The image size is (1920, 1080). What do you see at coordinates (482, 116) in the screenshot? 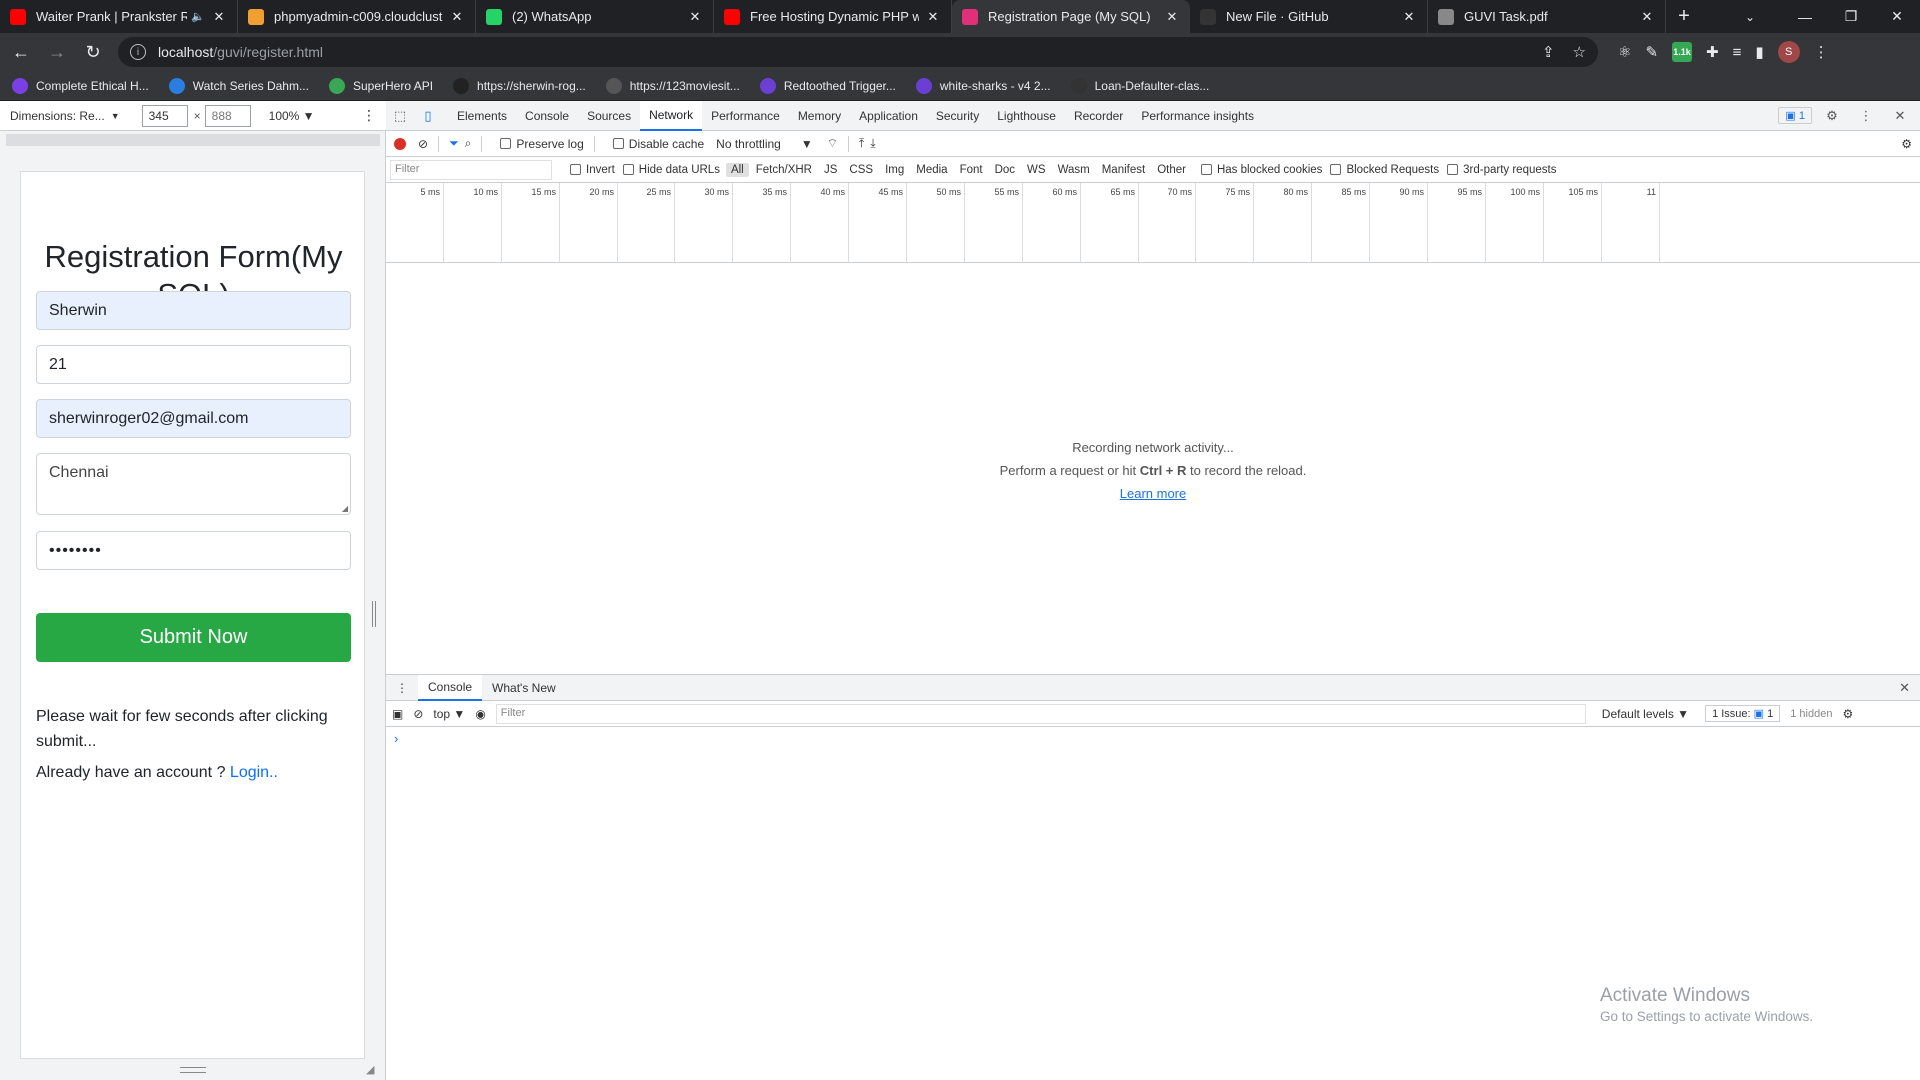
I see `tab-elements: Elements` at bounding box center [482, 116].